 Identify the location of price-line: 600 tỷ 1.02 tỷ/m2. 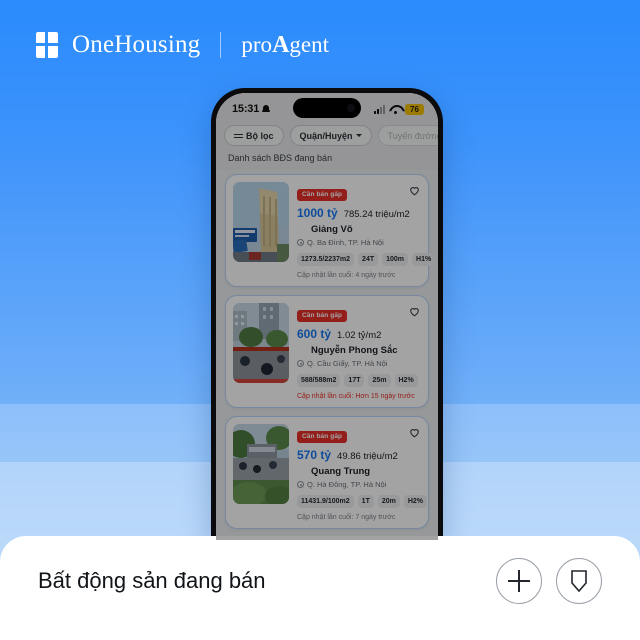
(359, 334).